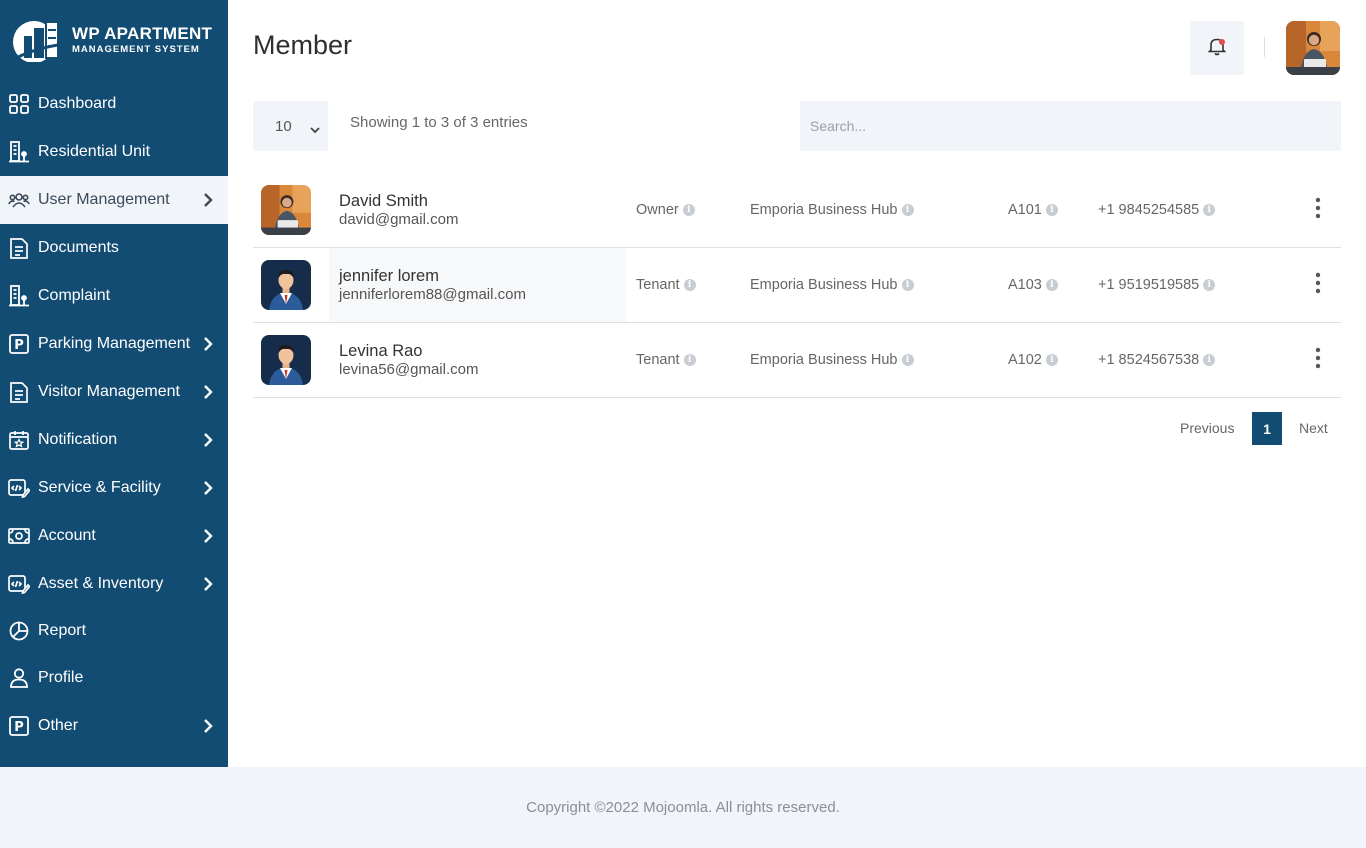 This screenshot has width=1366, height=848. What do you see at coordinates (1207, 428) in the screenshot?
I see `pagination-previous: Previous` at bounding box center [1207, 428].